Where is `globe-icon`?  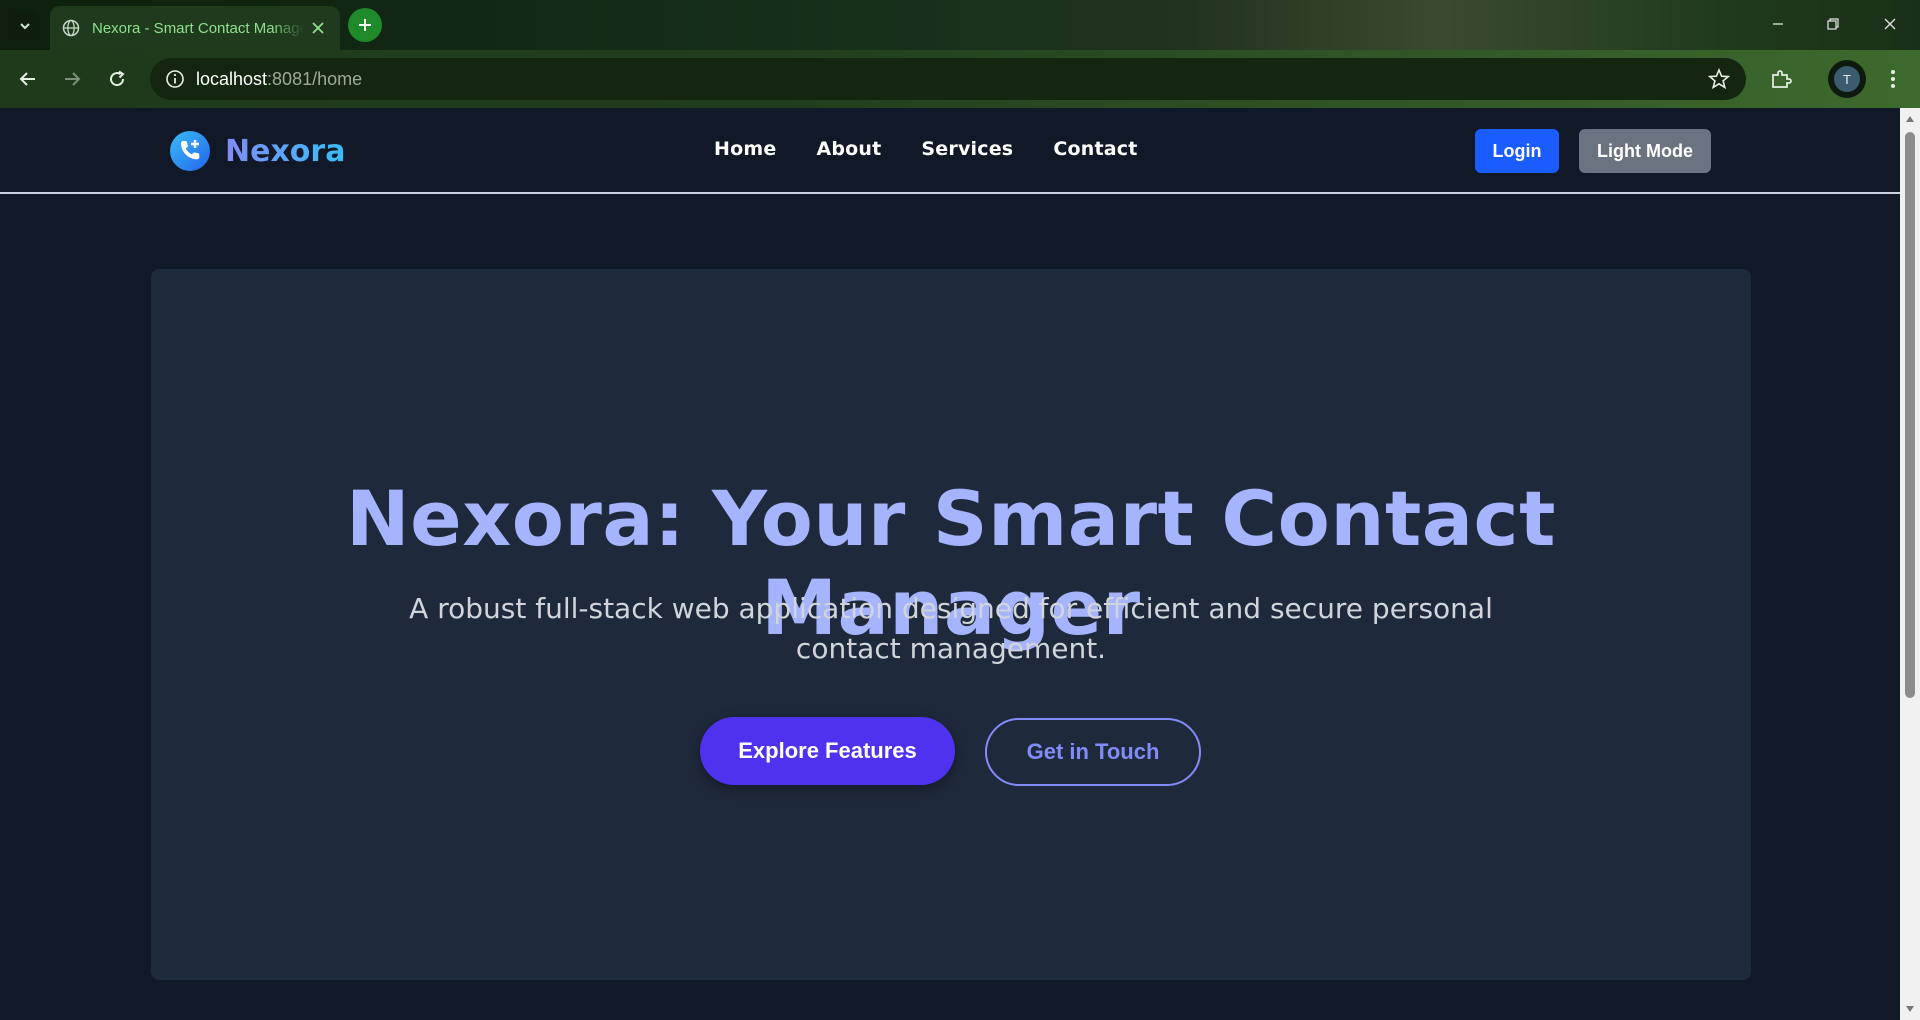 globe-icon is located at coordinates (71, 28).